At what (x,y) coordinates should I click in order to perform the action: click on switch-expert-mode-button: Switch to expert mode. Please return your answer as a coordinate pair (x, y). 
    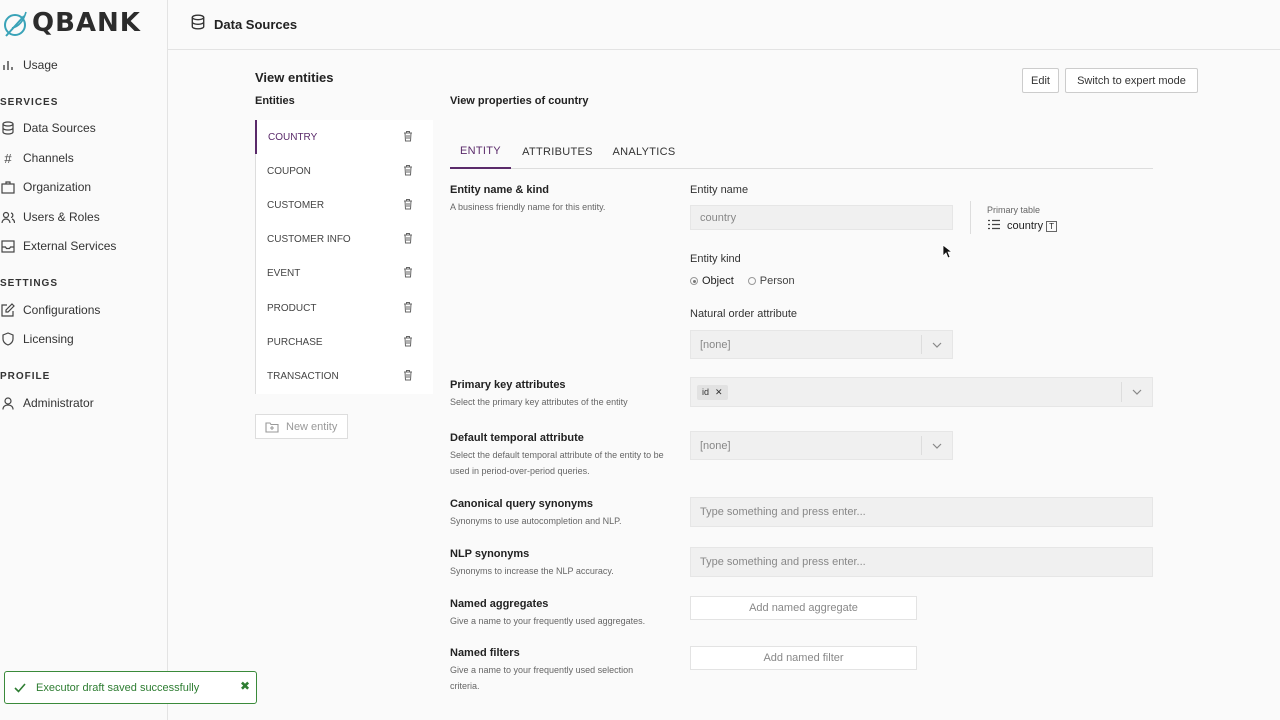
    Looking at the image, I should click on (1131, 80).